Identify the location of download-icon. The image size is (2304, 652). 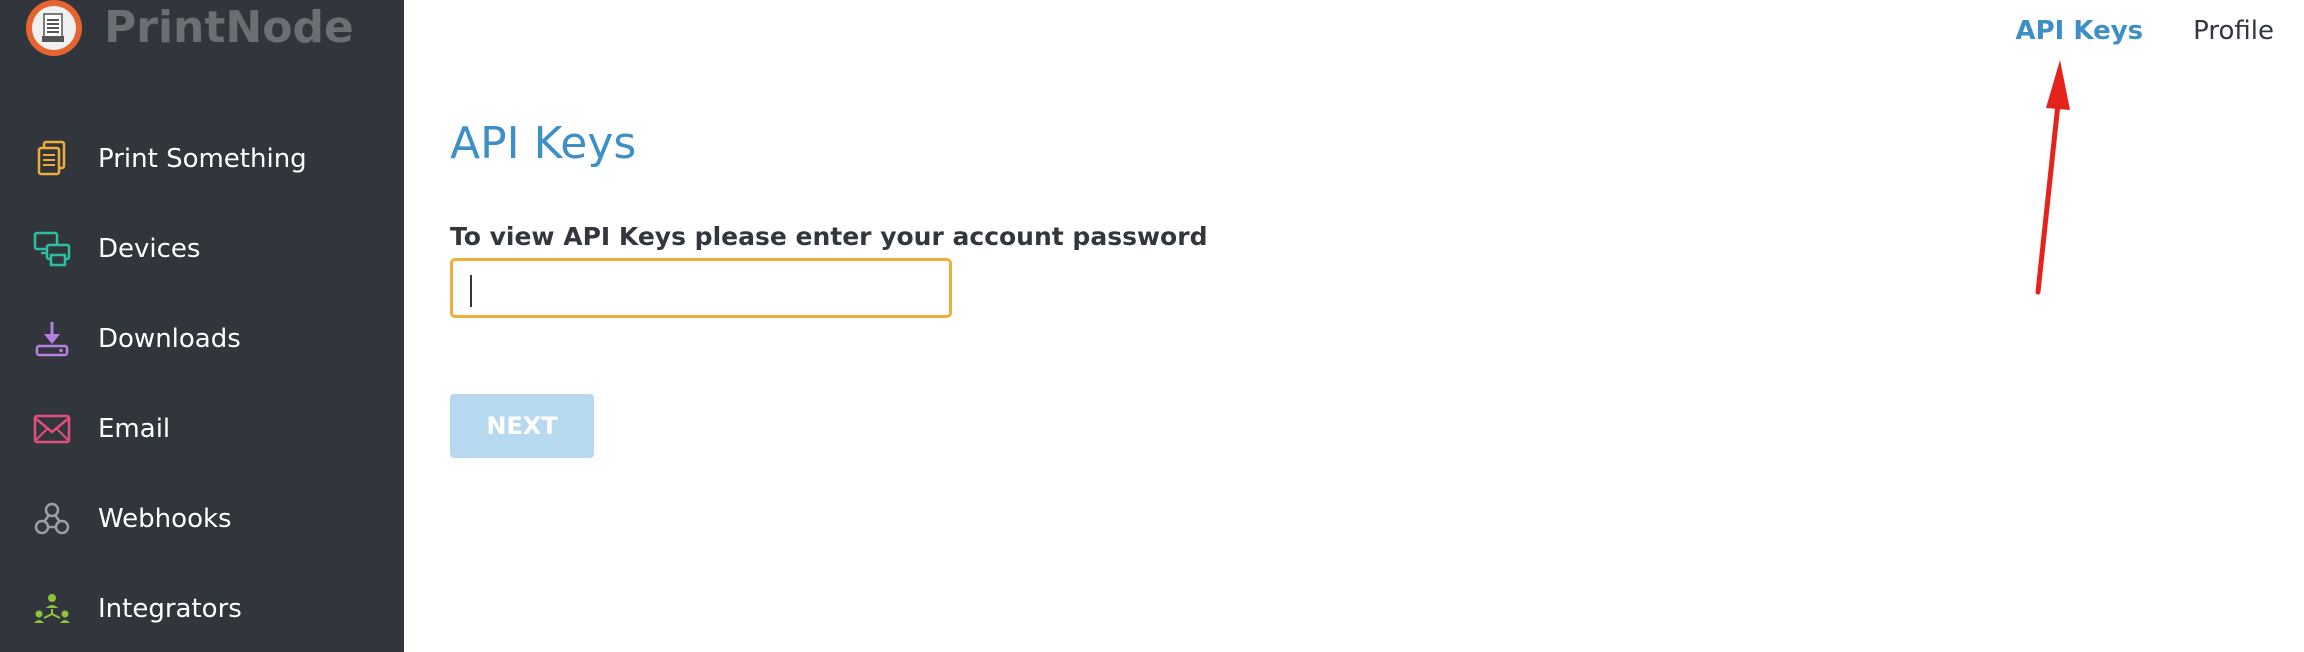
(52, 339).